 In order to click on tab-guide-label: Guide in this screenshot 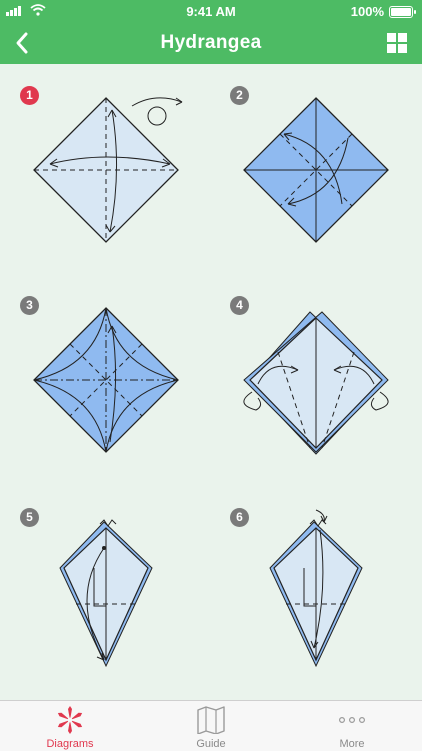, I will do `click(211, 744)`.